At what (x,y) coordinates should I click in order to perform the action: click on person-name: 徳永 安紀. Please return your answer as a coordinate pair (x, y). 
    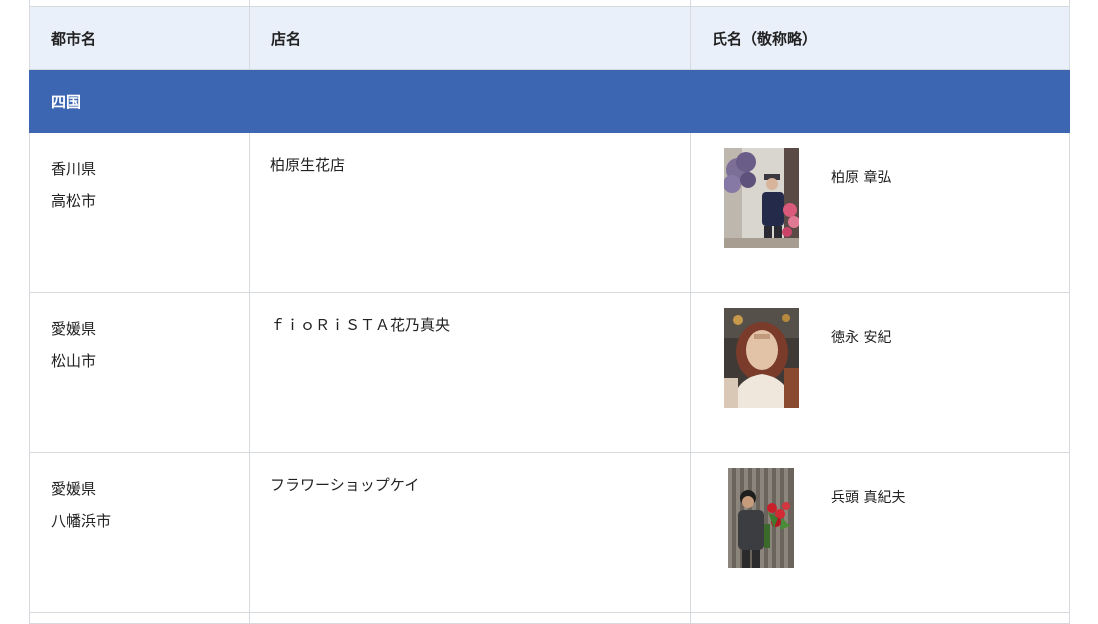
    Looking at the image, I should click on (861, 338).